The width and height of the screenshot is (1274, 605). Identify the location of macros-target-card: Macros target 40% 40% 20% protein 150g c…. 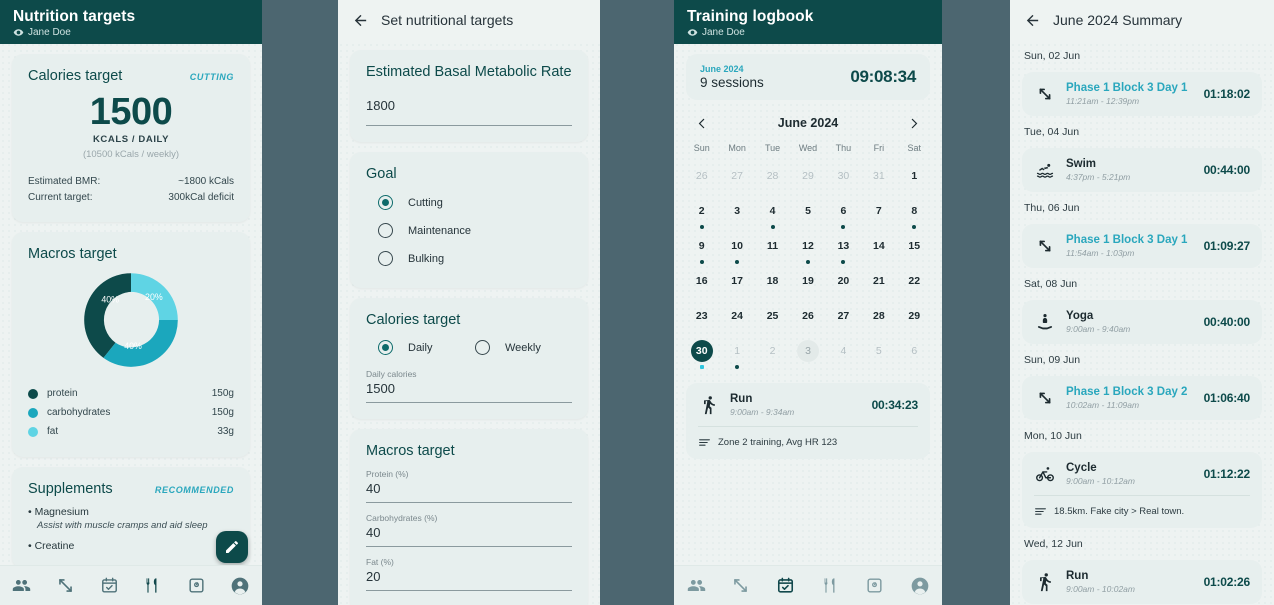
(131, 344).